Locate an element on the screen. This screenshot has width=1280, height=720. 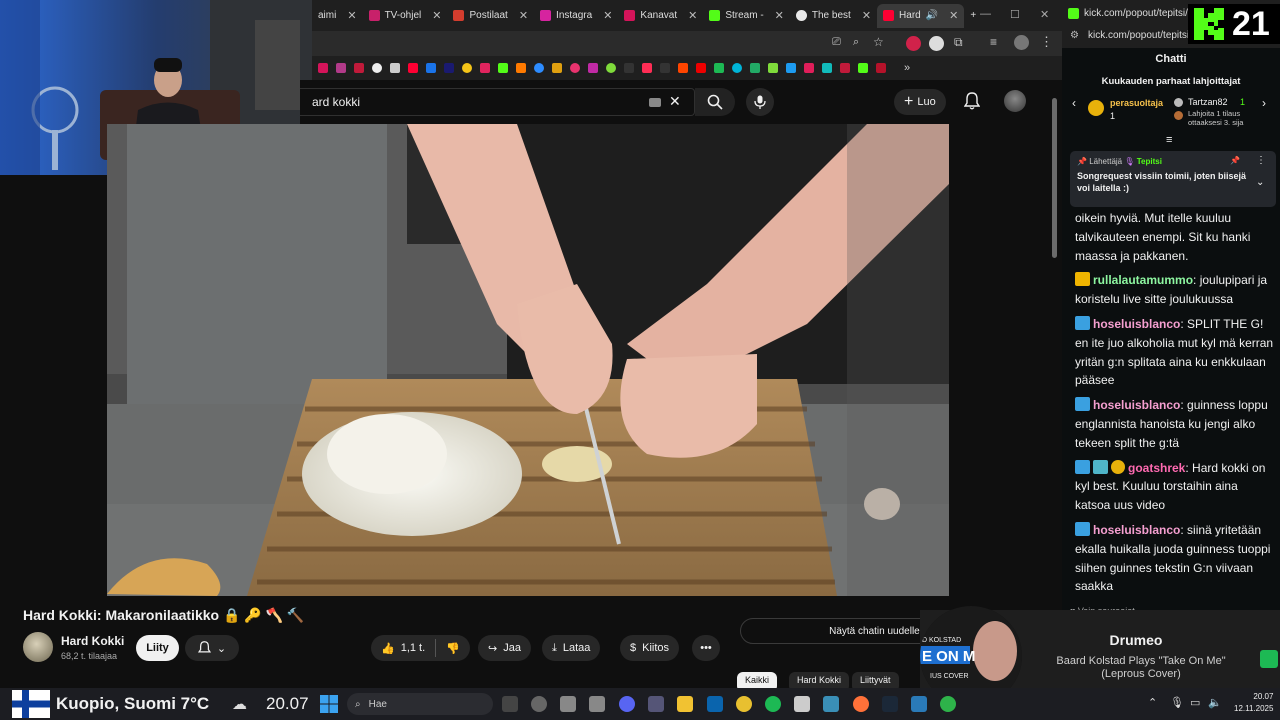
close-window-icon: ✕ is located at coordinates (1044, 14).